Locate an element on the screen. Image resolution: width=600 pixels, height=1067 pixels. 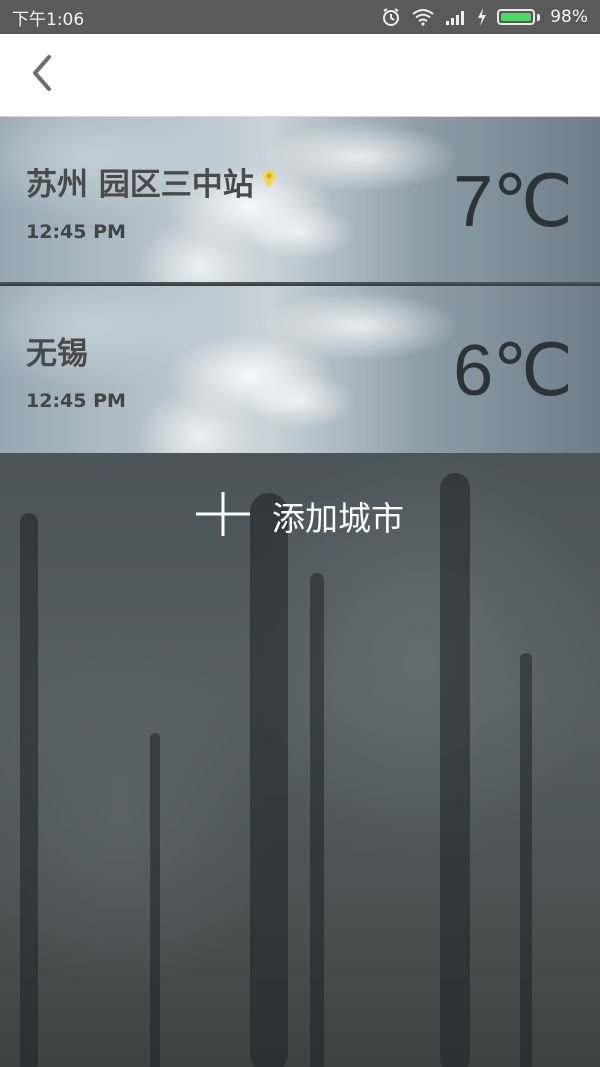
status-time: 下午1:06 is located at coordinates (48, 19).